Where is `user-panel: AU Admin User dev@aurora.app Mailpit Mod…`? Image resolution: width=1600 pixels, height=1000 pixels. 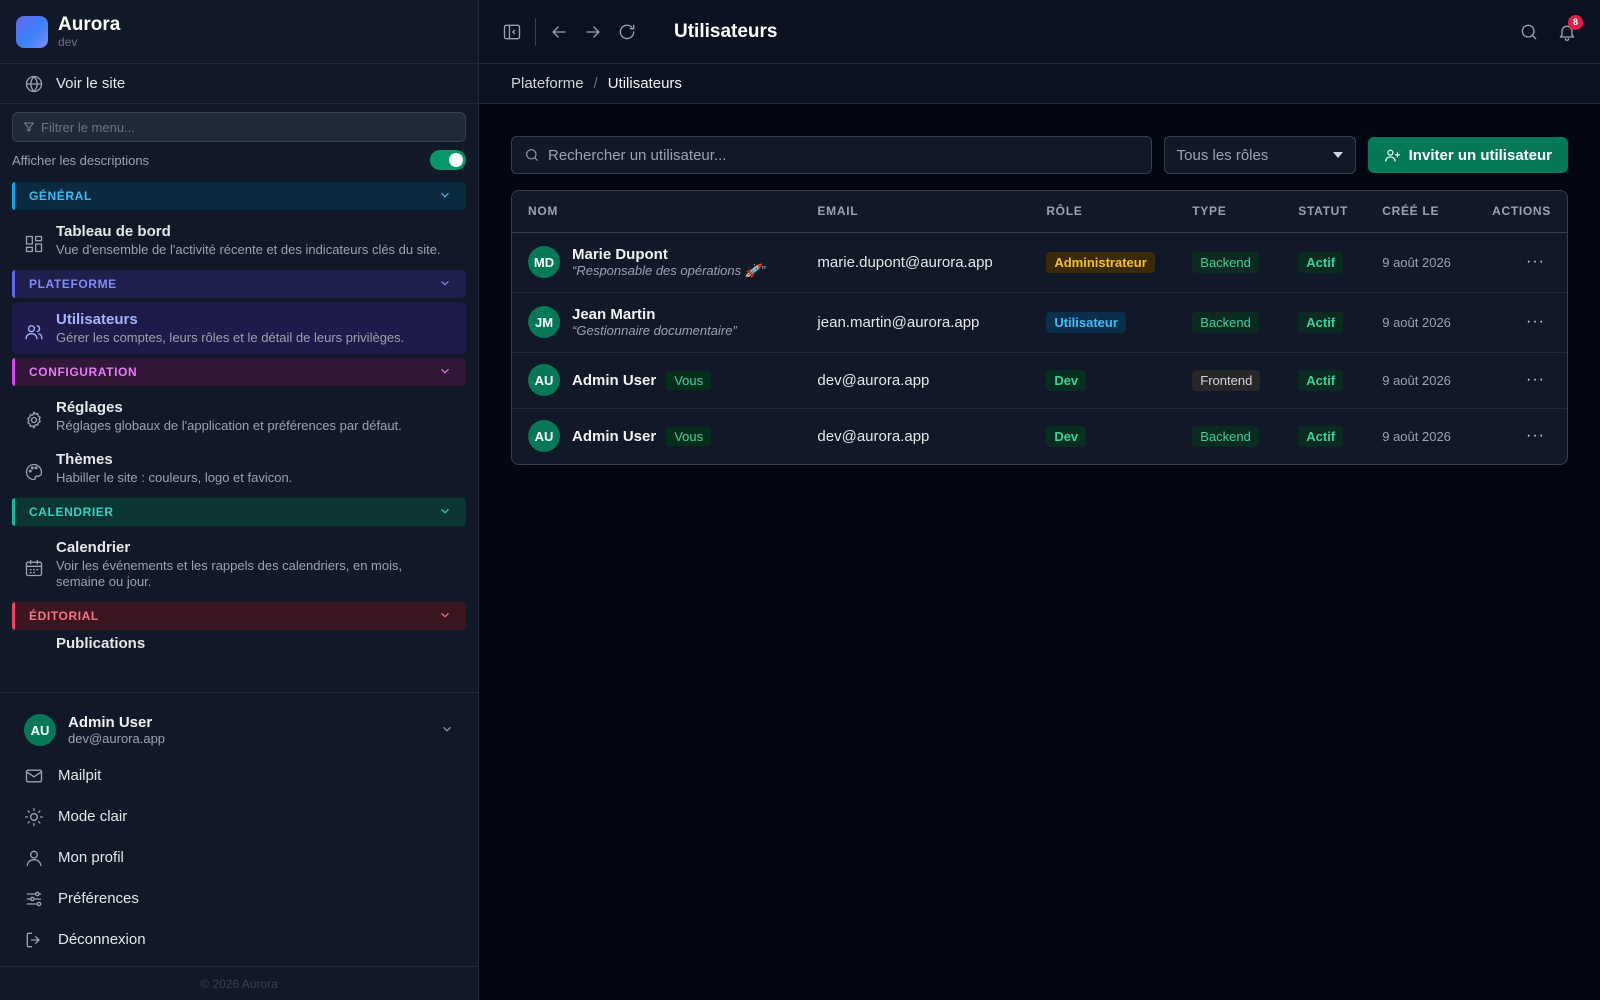 user-panel: AU Admin User dev@aurora.app Mailpit Mod… is located at coordinates (239, 829).